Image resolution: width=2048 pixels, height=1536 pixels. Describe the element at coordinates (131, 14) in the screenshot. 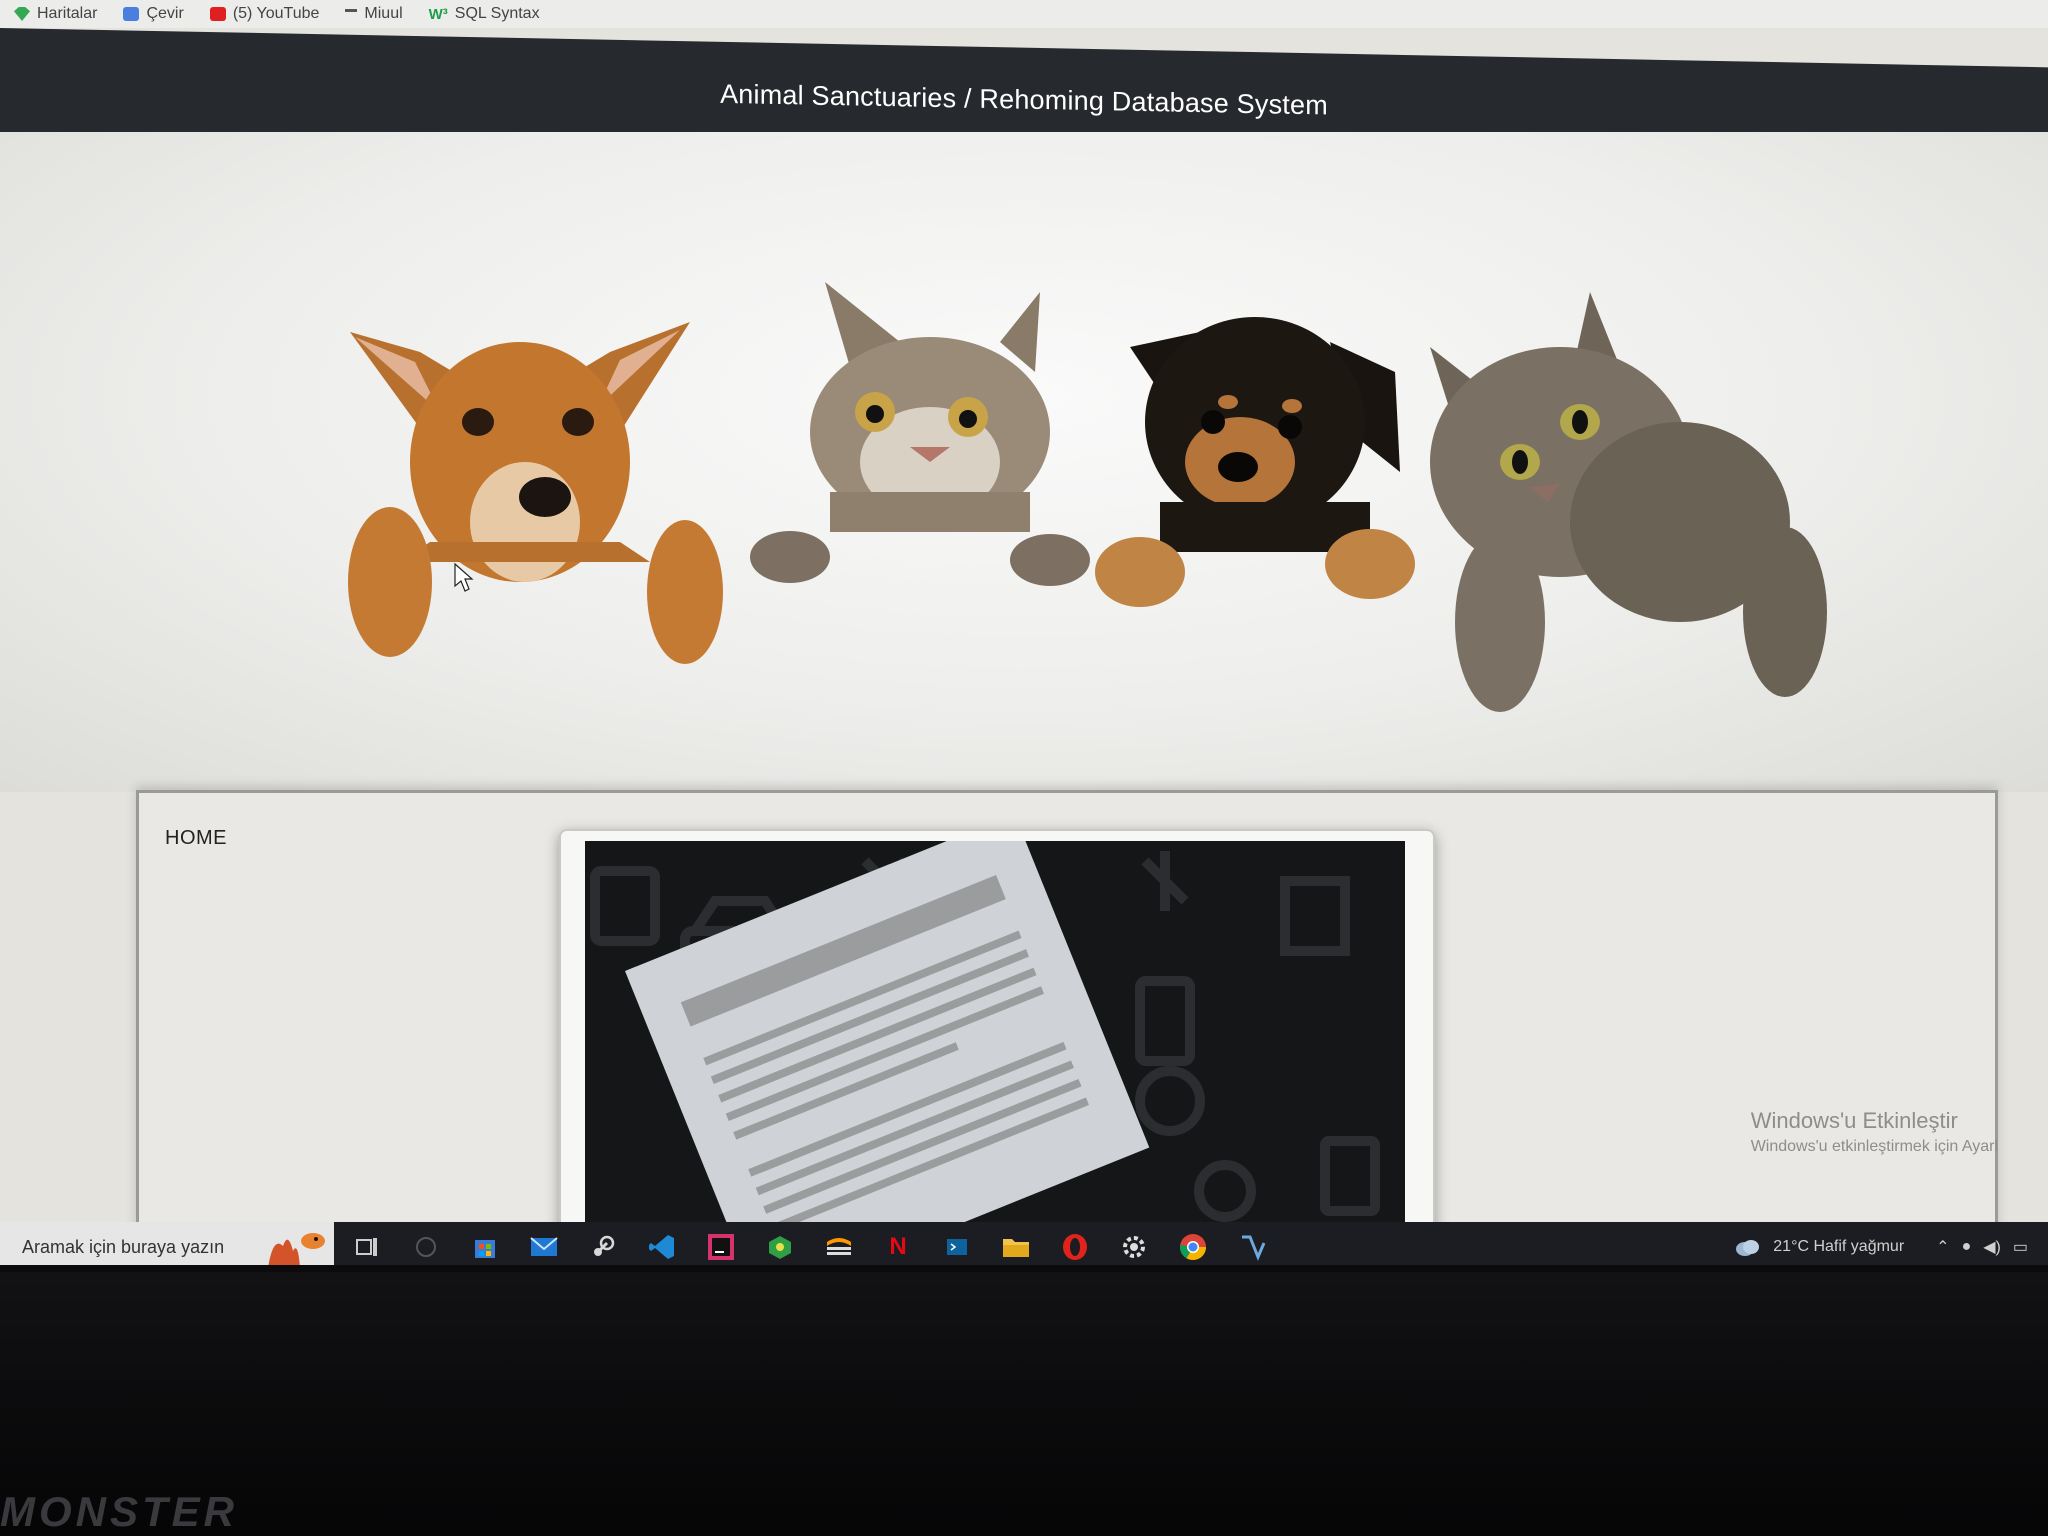

I see `translate-icon` at that location.